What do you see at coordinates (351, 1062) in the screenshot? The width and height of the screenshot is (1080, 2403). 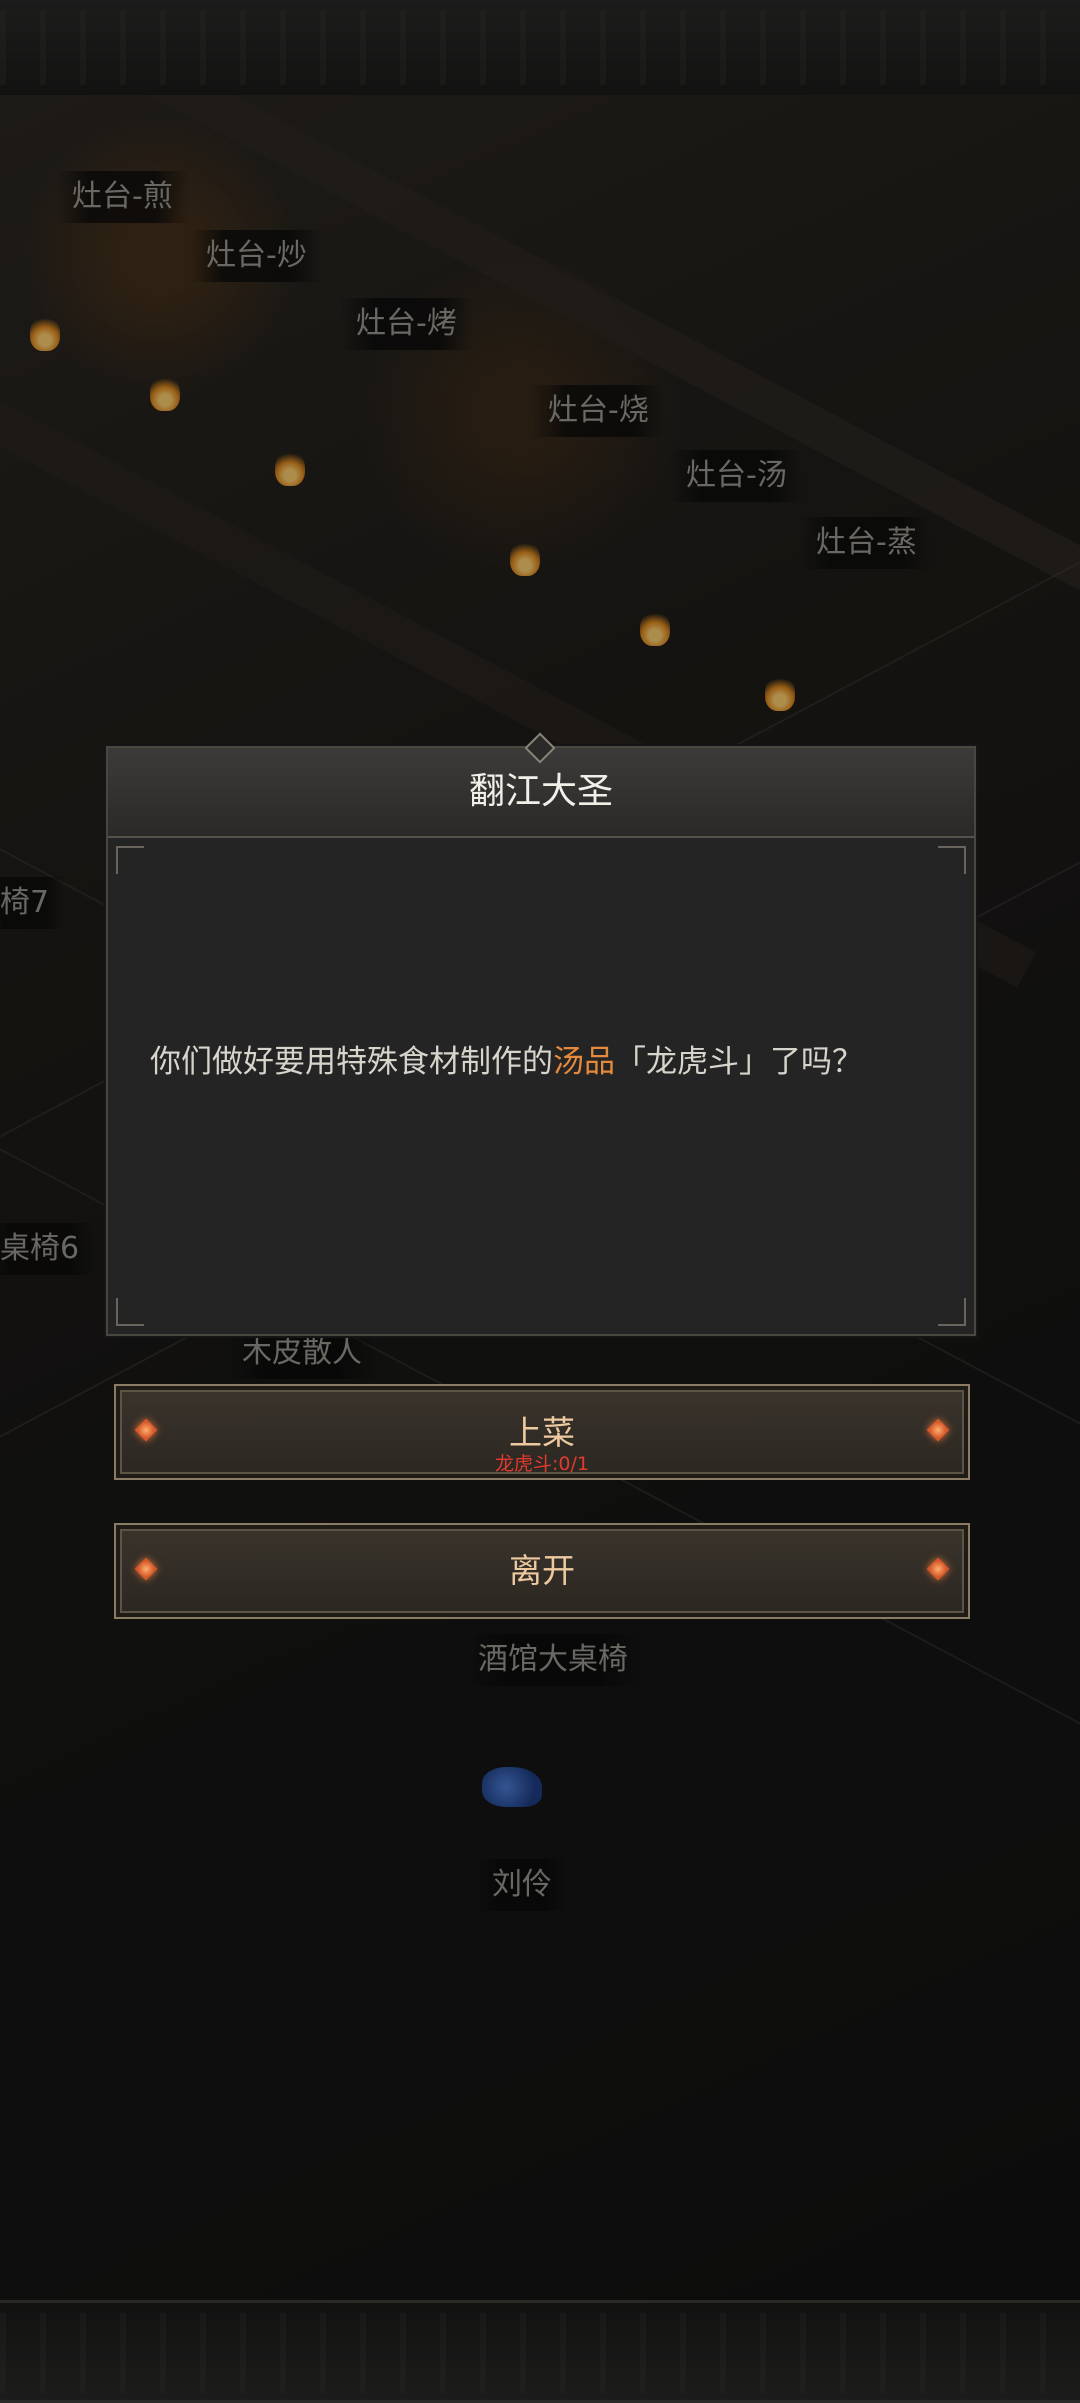 I see `dialog-text-before: 你们做好要用特殊食材制作的` at bounding box center [351, 1062].